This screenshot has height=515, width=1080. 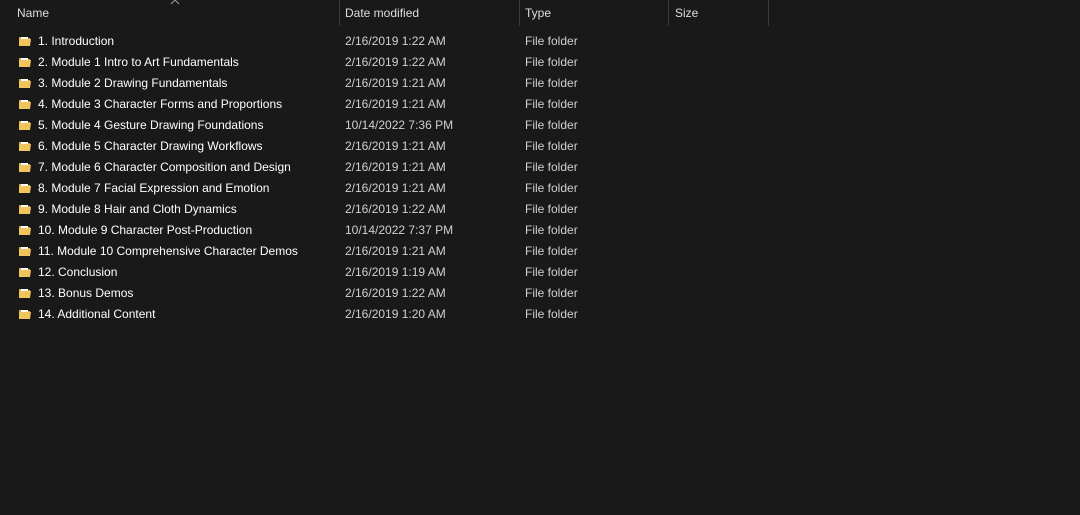 What do you see at coordinates (97, 314) in the screenshot?
I see `row-name: 14. Additional Content` at bounding box center [97, 314].